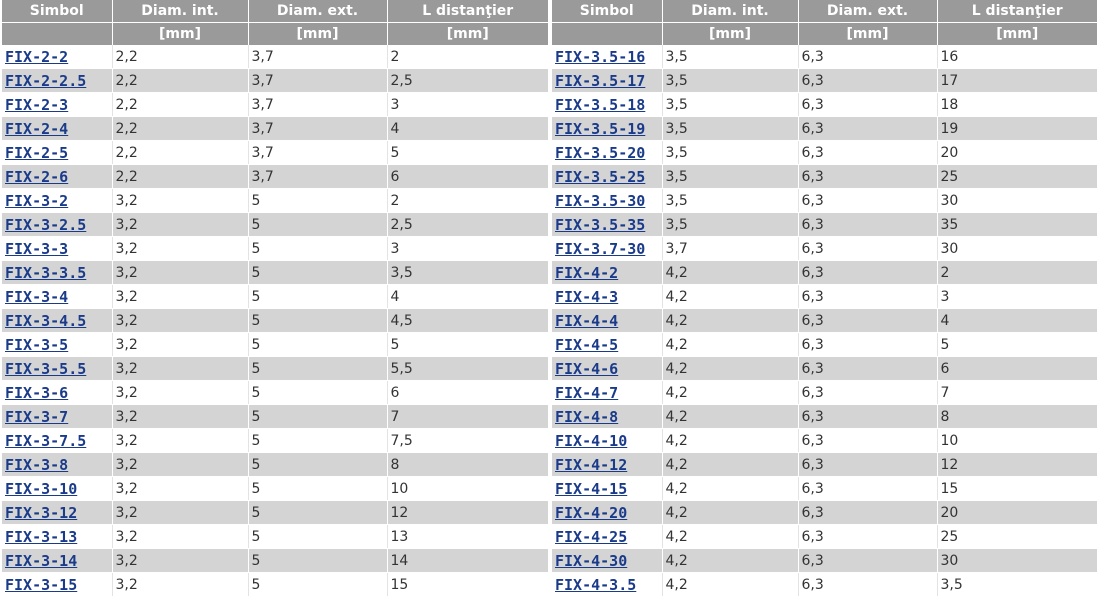 This screenshot has width=1097, height=598. What do you see at coordinates (36, 417) in the screenshot?
I see `product-link: FIX-3-7` at bounding box center [36, 417].